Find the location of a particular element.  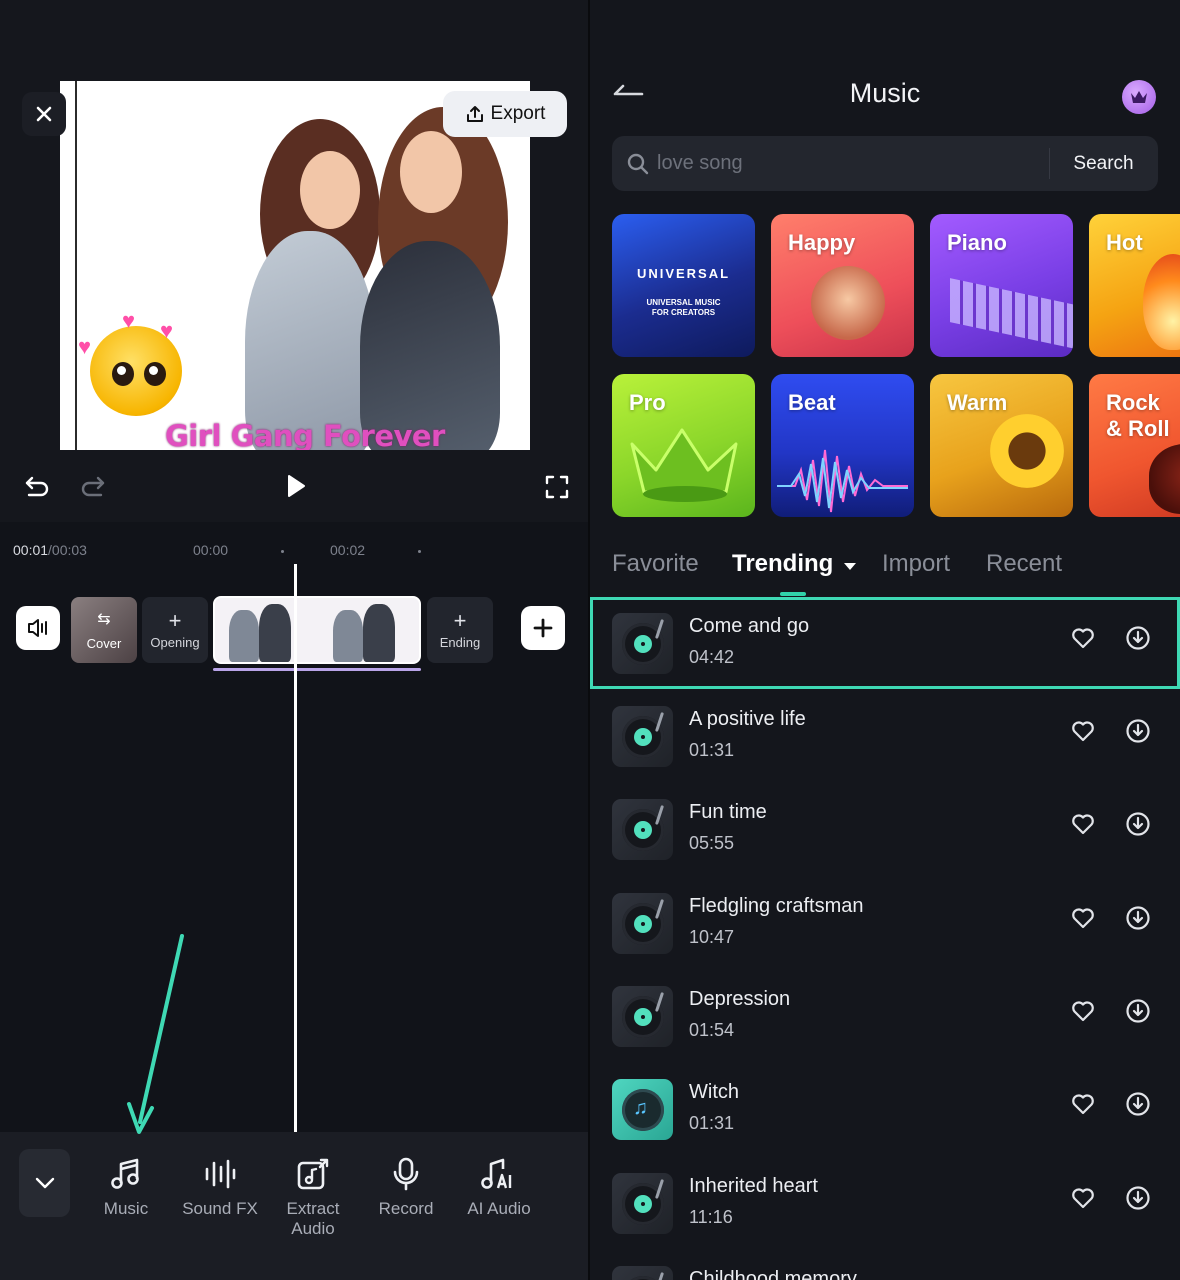

category-label: Pro is located at coordinates (647, 402).